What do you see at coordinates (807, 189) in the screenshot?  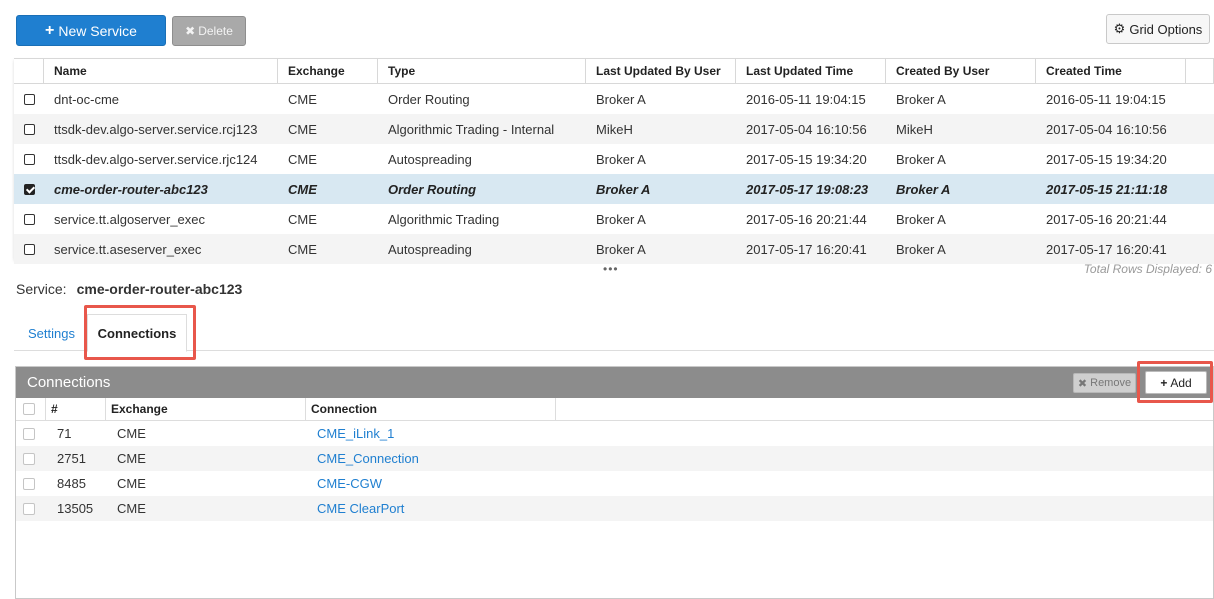 I see `cell-last-updated-time: 2017-05-17 19:08:23` at bounding box center [807, 189].